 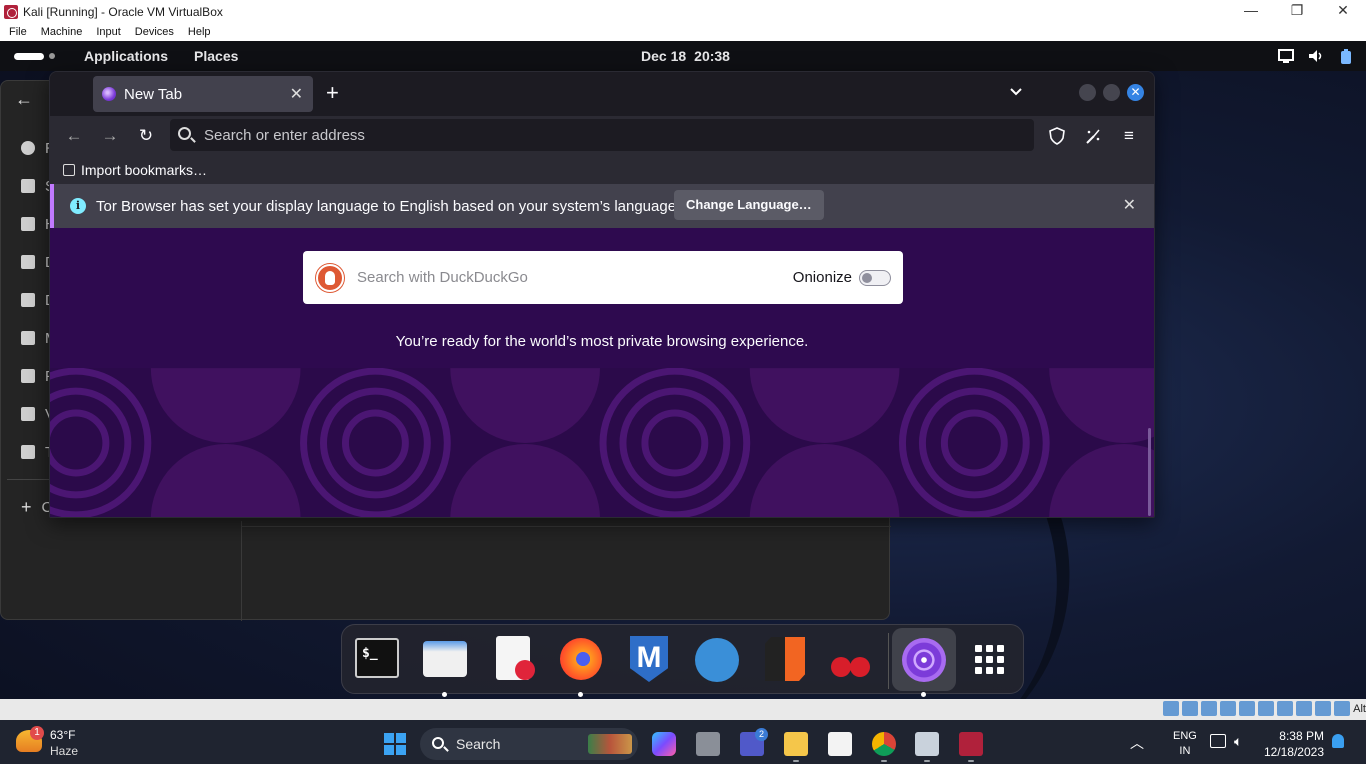 What do you see at coordinates (525, 670) in the screenshot?
I see `pencil-icon` at bounding box center [525, 670].